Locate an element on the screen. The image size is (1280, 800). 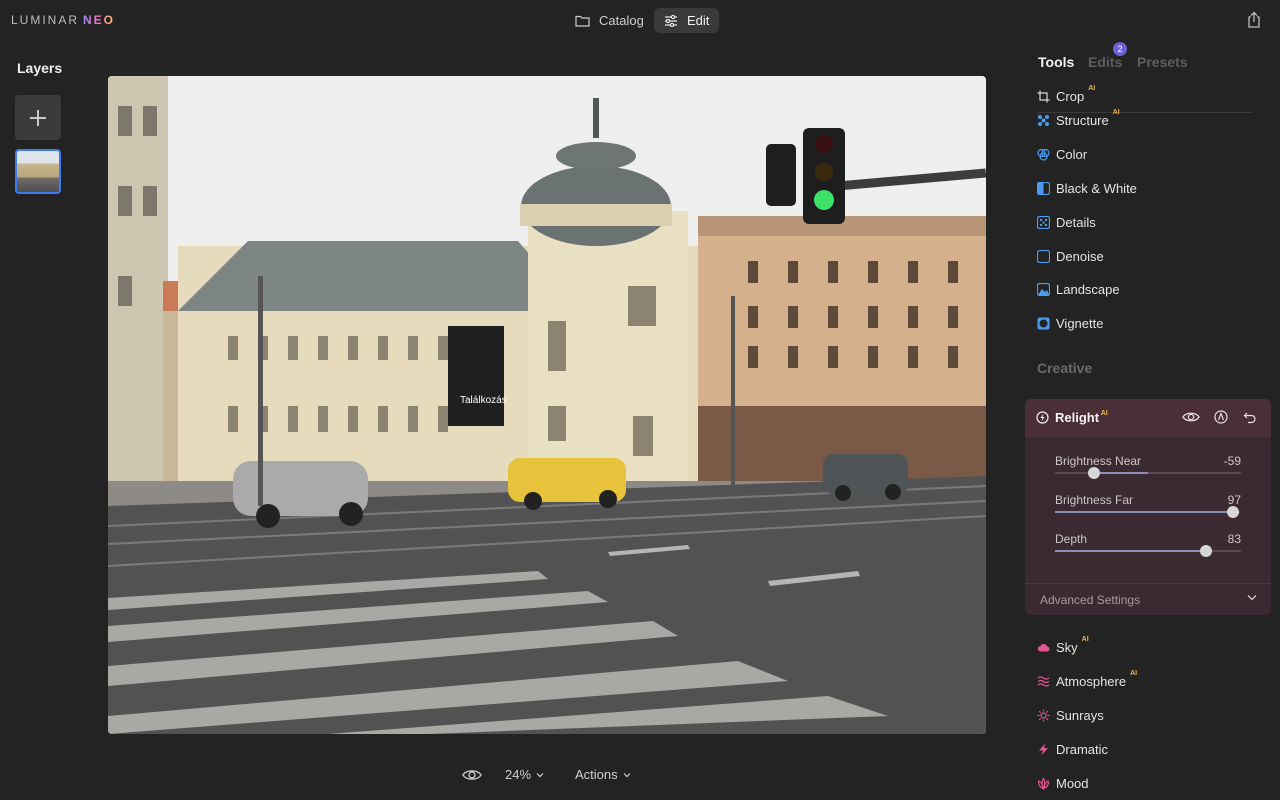
app-logo: LUMINAR NEO is located at coordinates (63, 20).